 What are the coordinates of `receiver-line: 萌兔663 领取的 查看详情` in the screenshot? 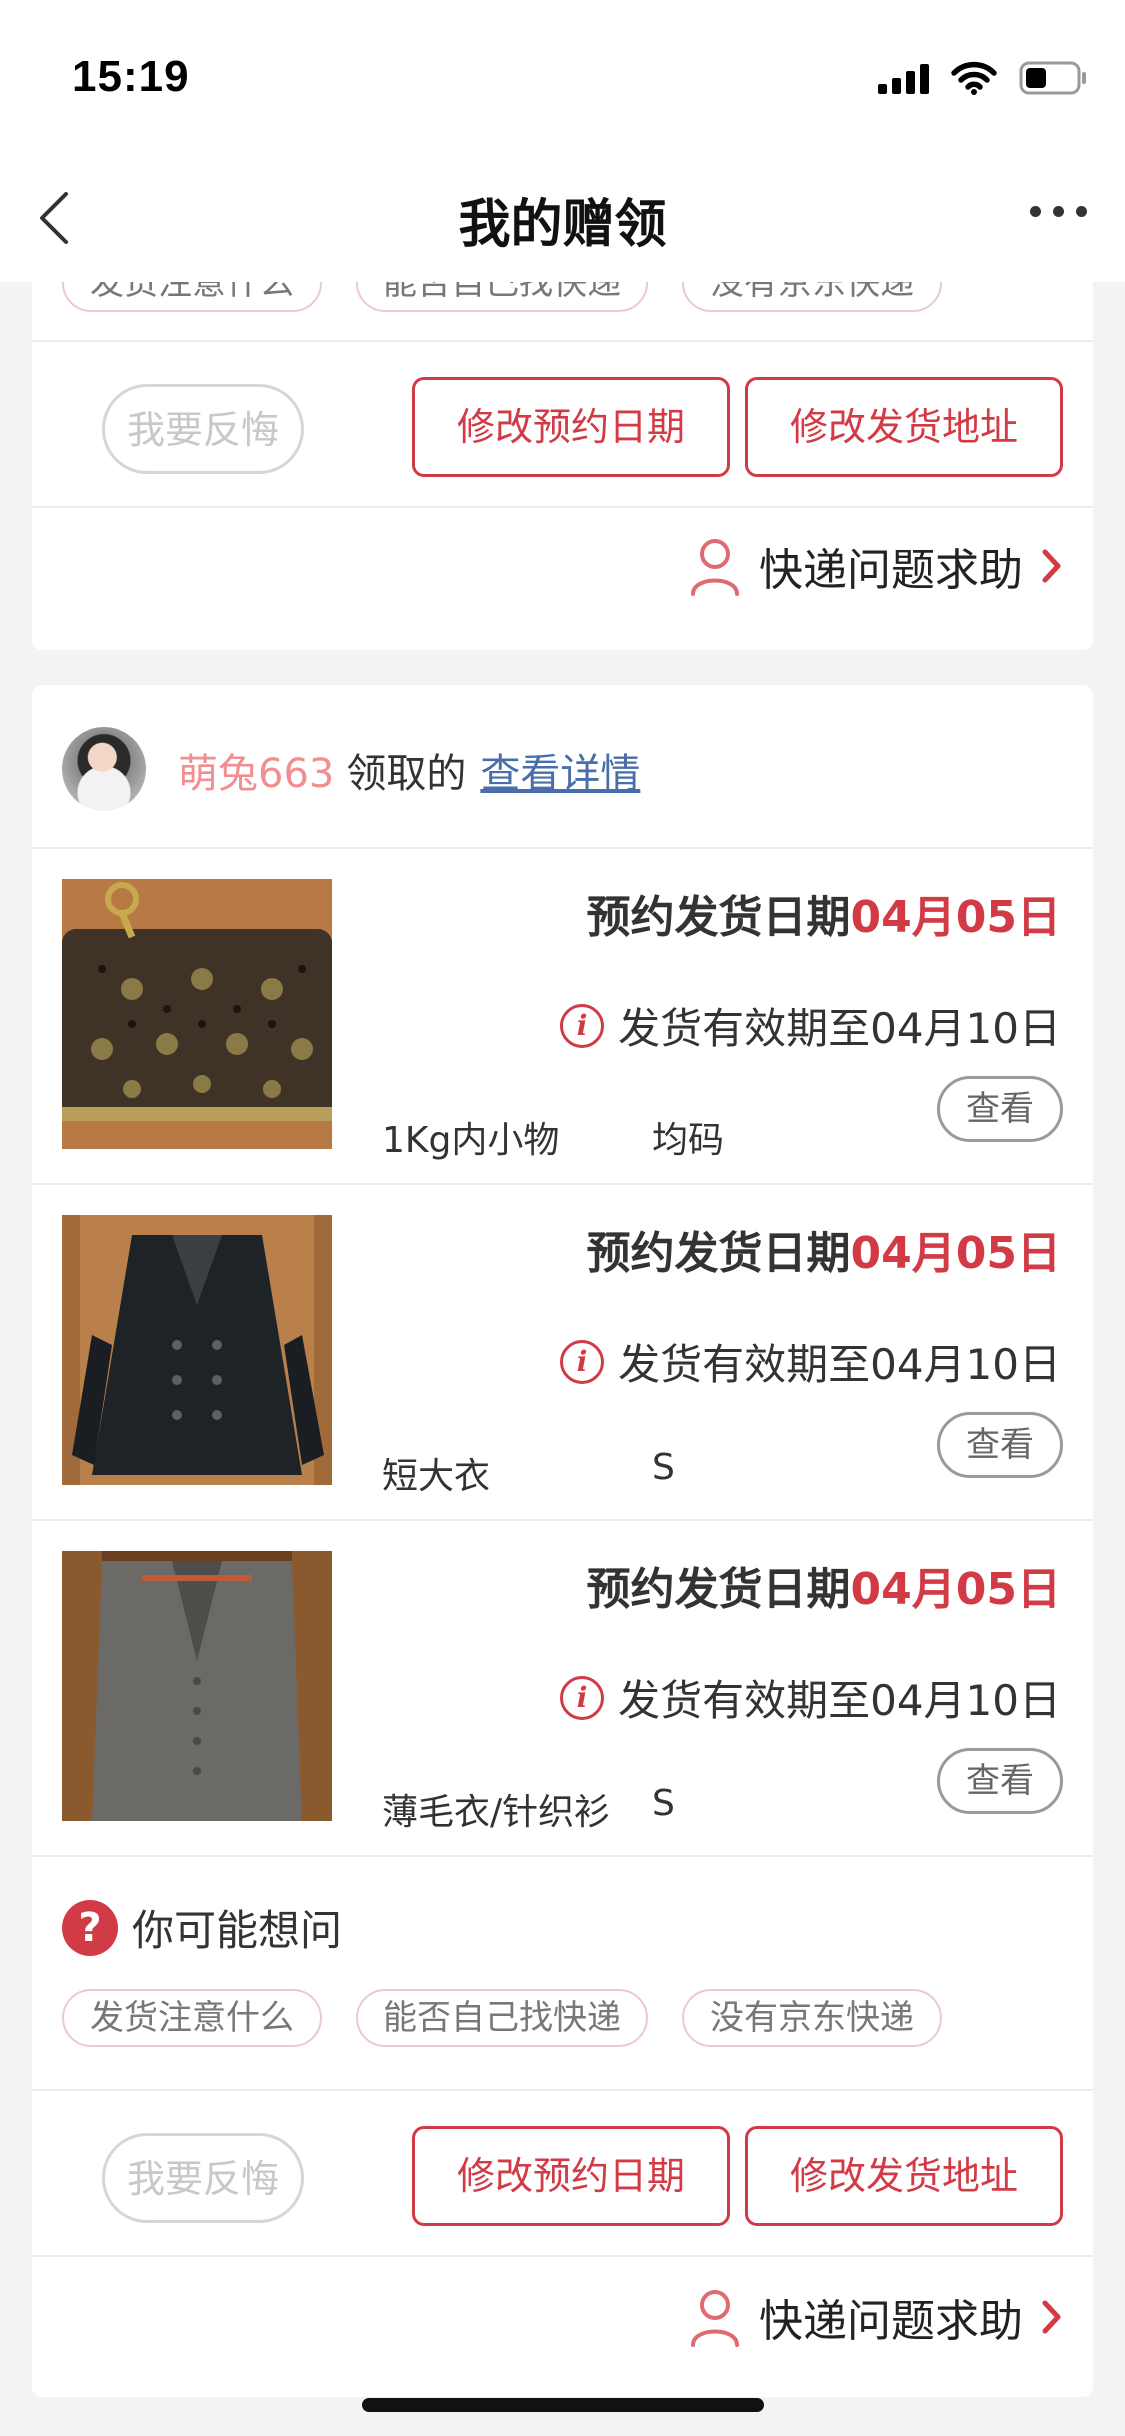 It's located at (409, 770).